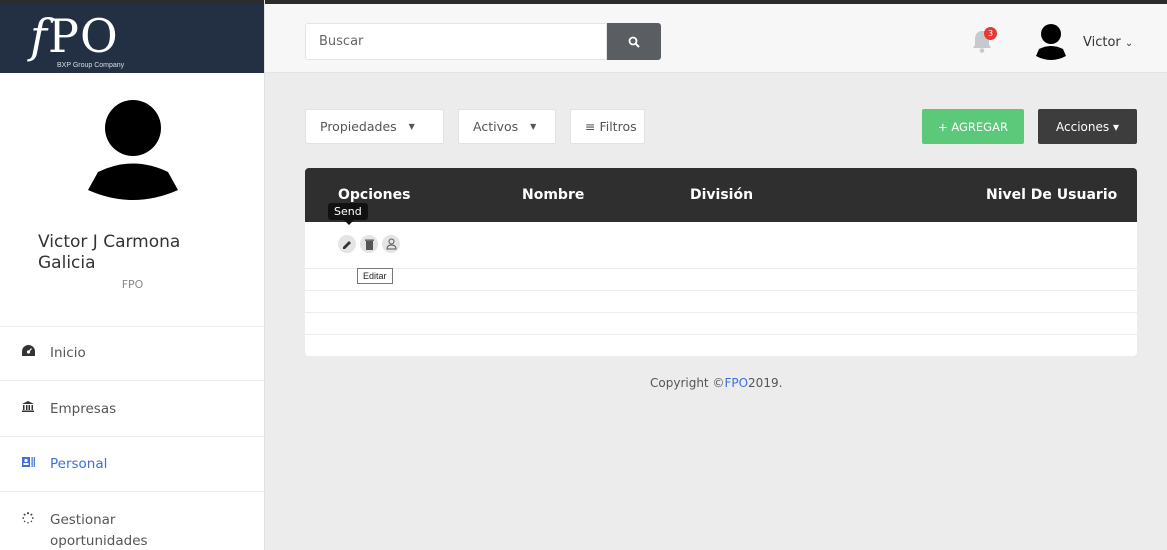 The height and width of the screenshot is (550, 1167). What do you see at coordinates (36, 408) in the screenshot?
I see `bank-icon` at bounding box center [36, 408].